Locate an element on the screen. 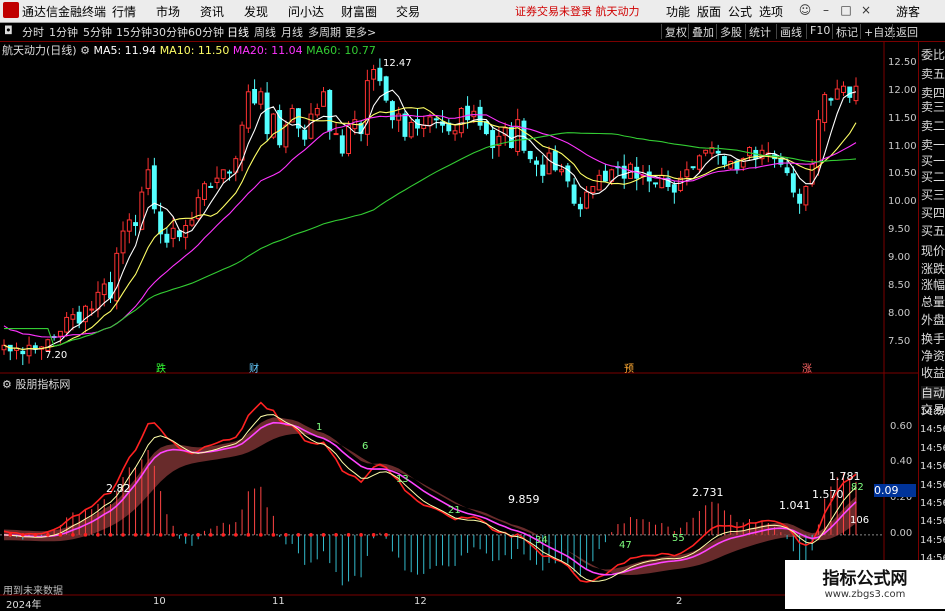  date-axis-label: 2 is located at coordinates (679, 601).